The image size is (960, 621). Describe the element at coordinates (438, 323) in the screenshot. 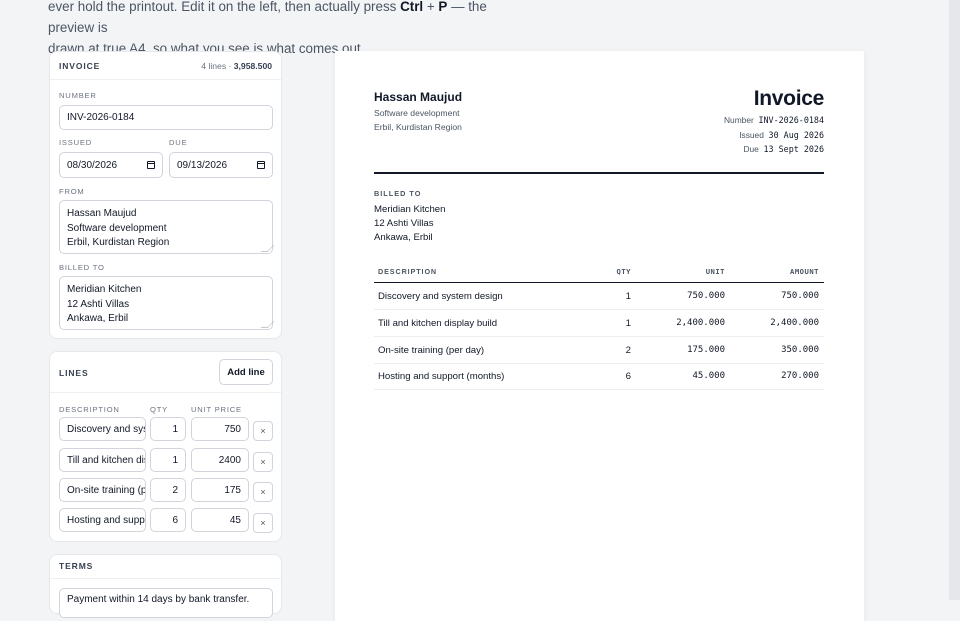

I see `cell-description: Till and kitchen display build` at that location.